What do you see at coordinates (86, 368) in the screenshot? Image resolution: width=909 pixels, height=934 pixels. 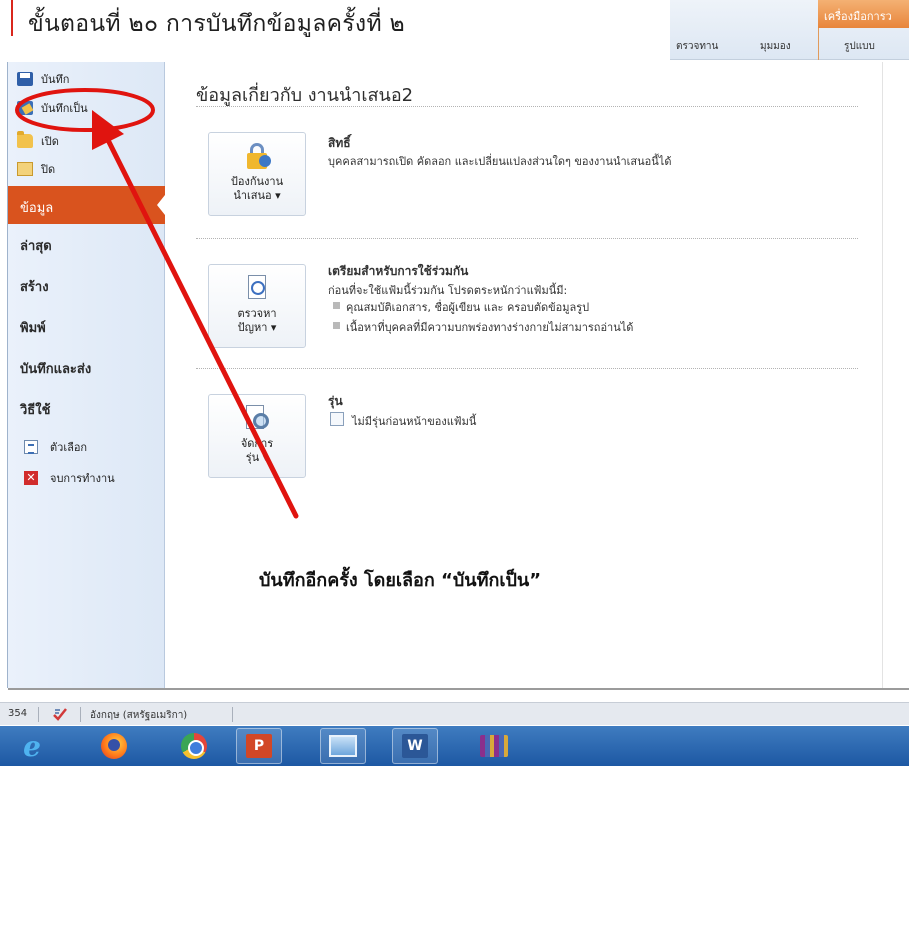 I see `sidebar-item-save-send: บันทึกและส่ง` at bounding box center [86, 368].